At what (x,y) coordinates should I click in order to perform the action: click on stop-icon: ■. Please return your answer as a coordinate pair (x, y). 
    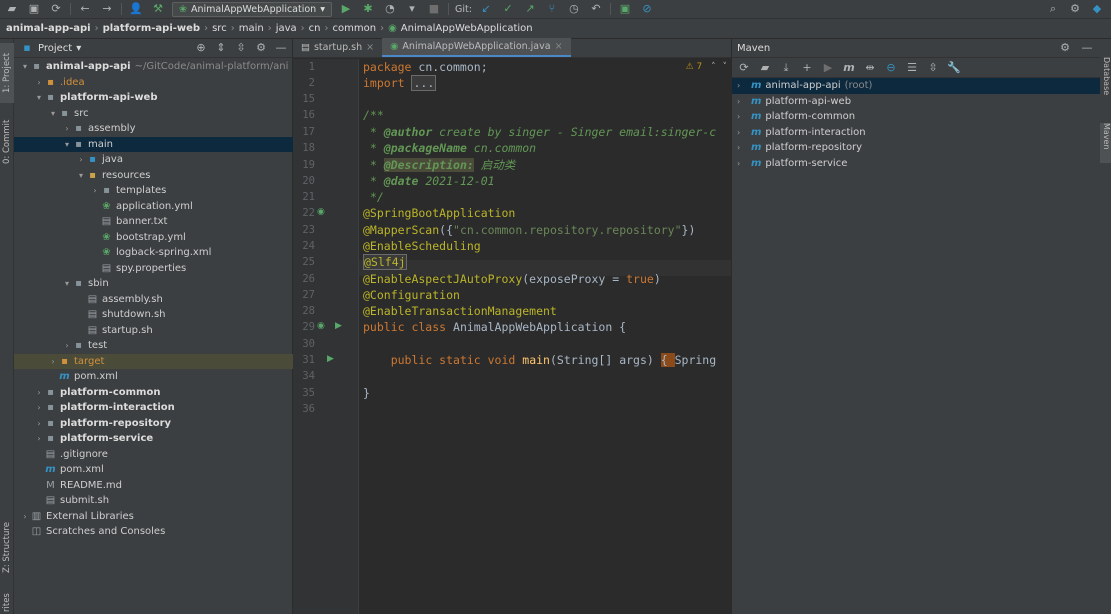
    Looking at the image, I should click on (434, 9).